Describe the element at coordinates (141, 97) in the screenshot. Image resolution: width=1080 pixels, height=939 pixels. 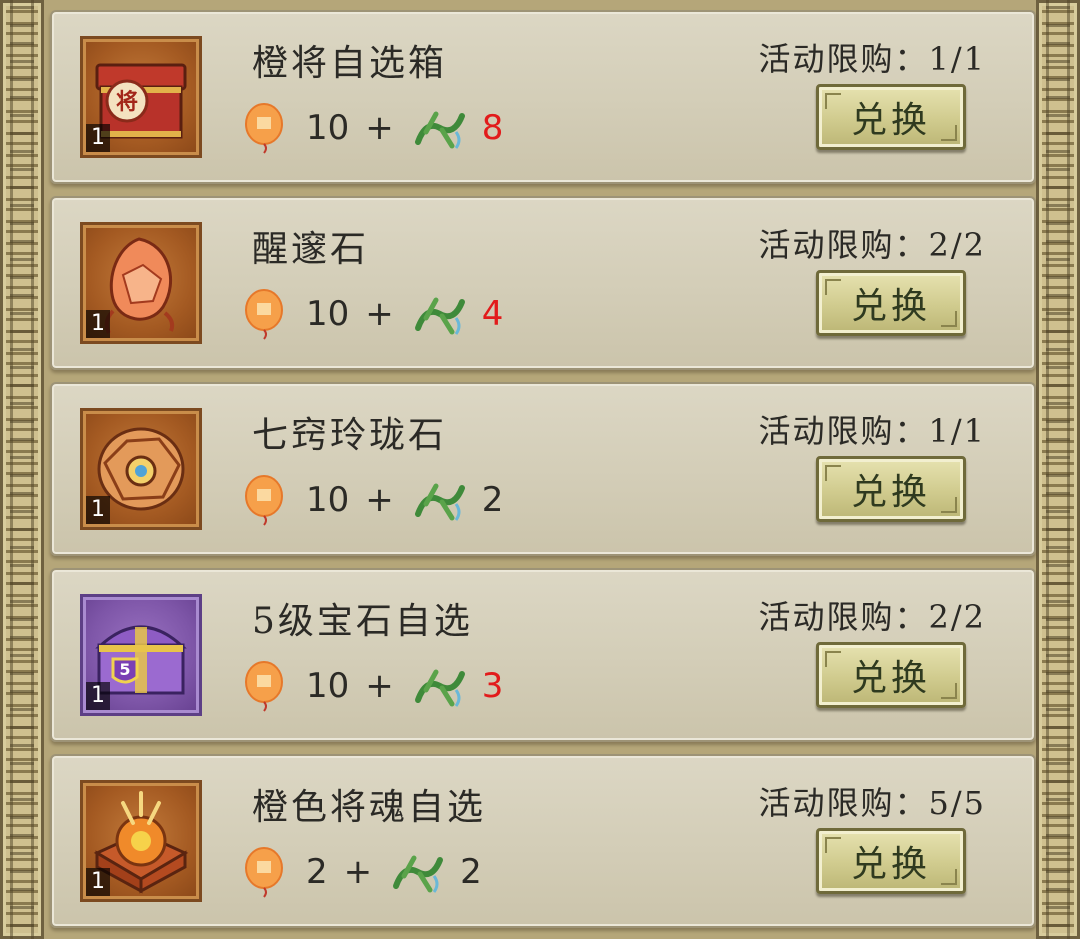
I see `item-icon-frame: 将 1` at that location.